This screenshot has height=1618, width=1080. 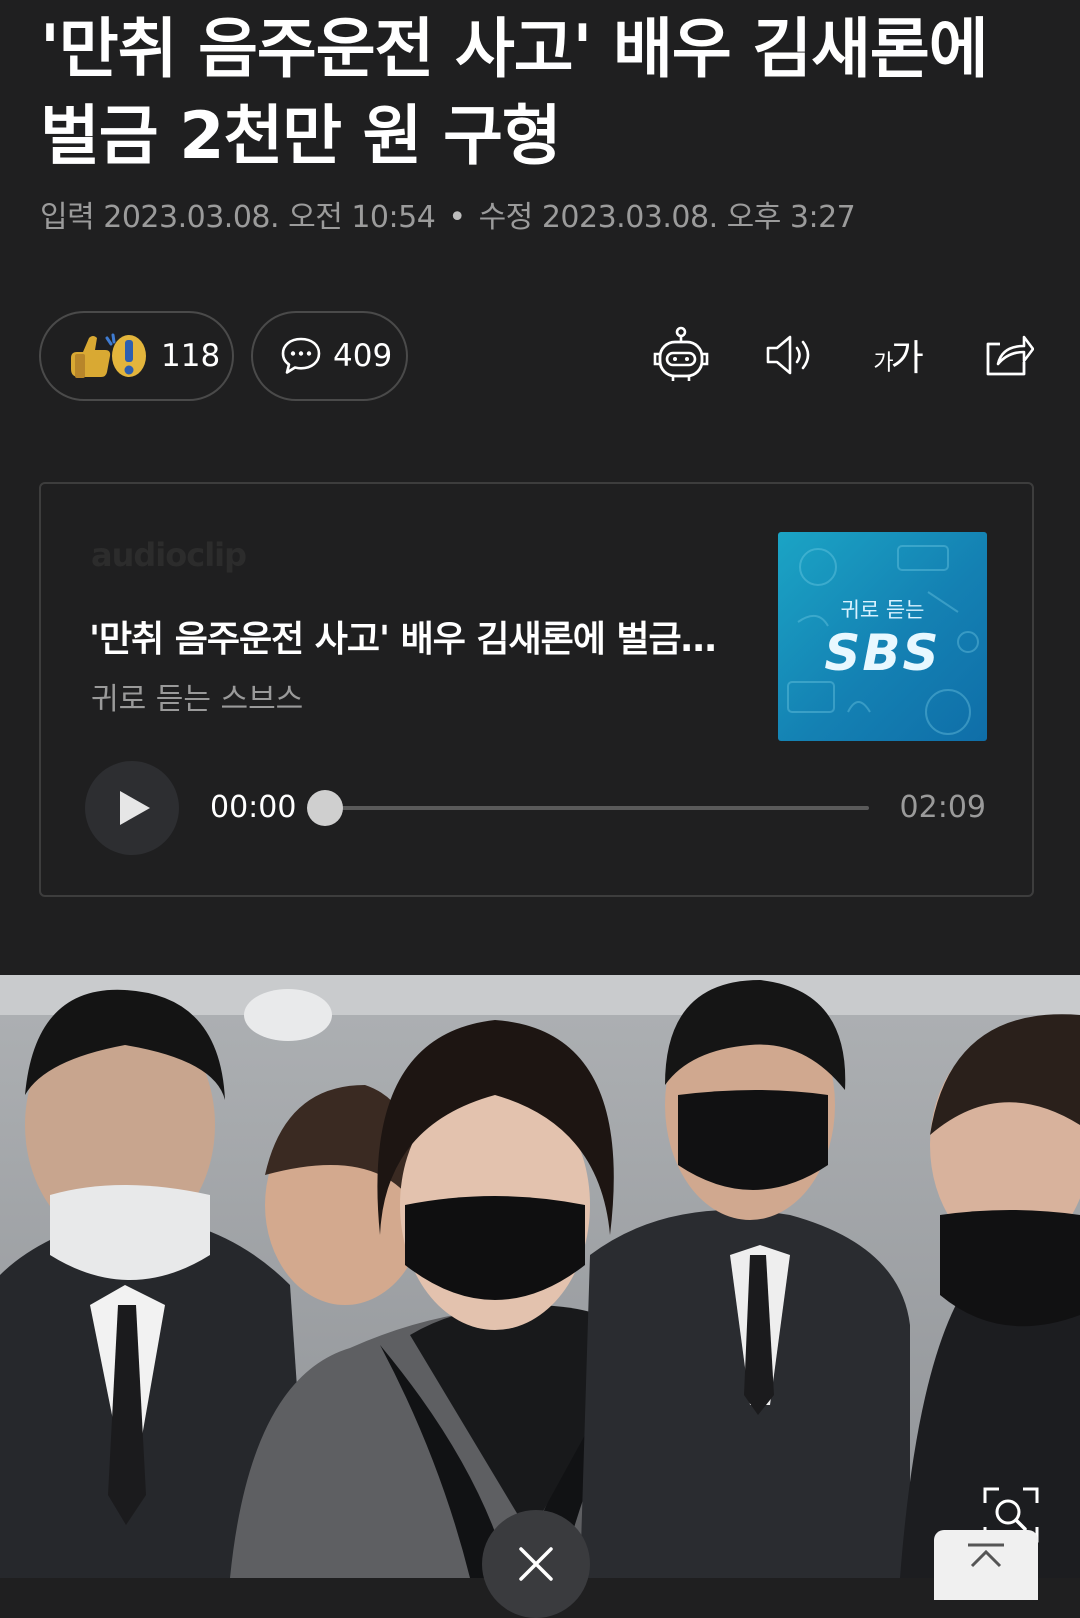 What do you see at coordinates (169, 555) in the screenshot?
I see `audioclip-logo: audioclip` at bounding box center [169, 555].